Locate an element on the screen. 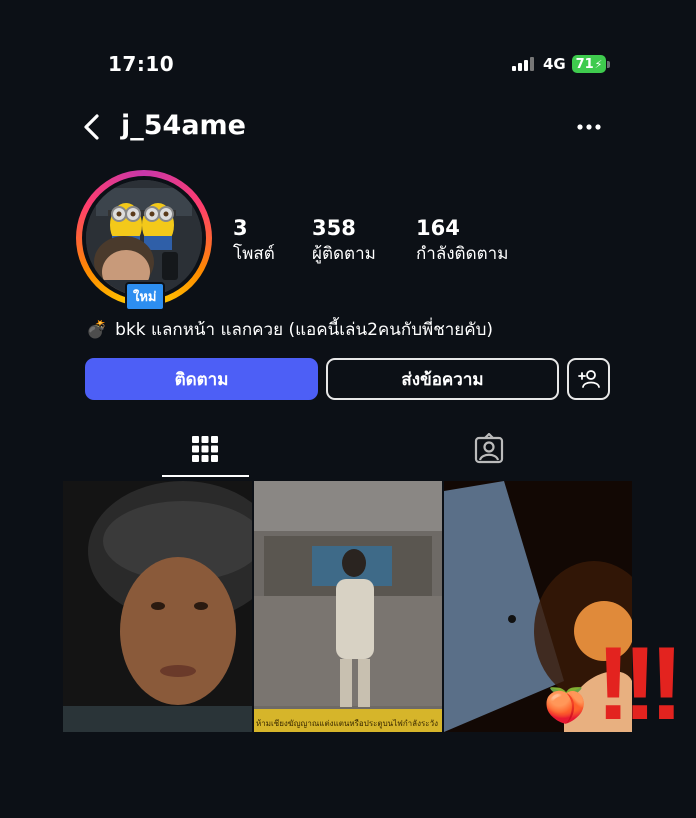 The height and width of the screenshot is (818, 696). more-options-icon is located at coordinates (589, 127).